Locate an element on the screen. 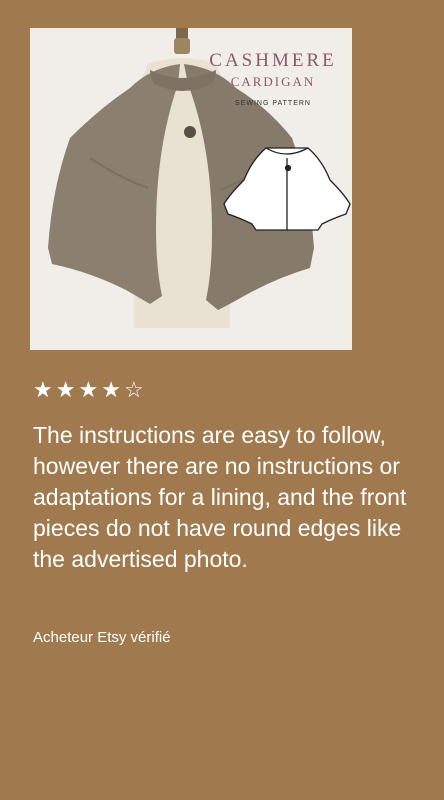 The height and width of the screenshot is (800, 444). pattern-subtitle: SEWING PATTERN is located at coordinates (273, 103).